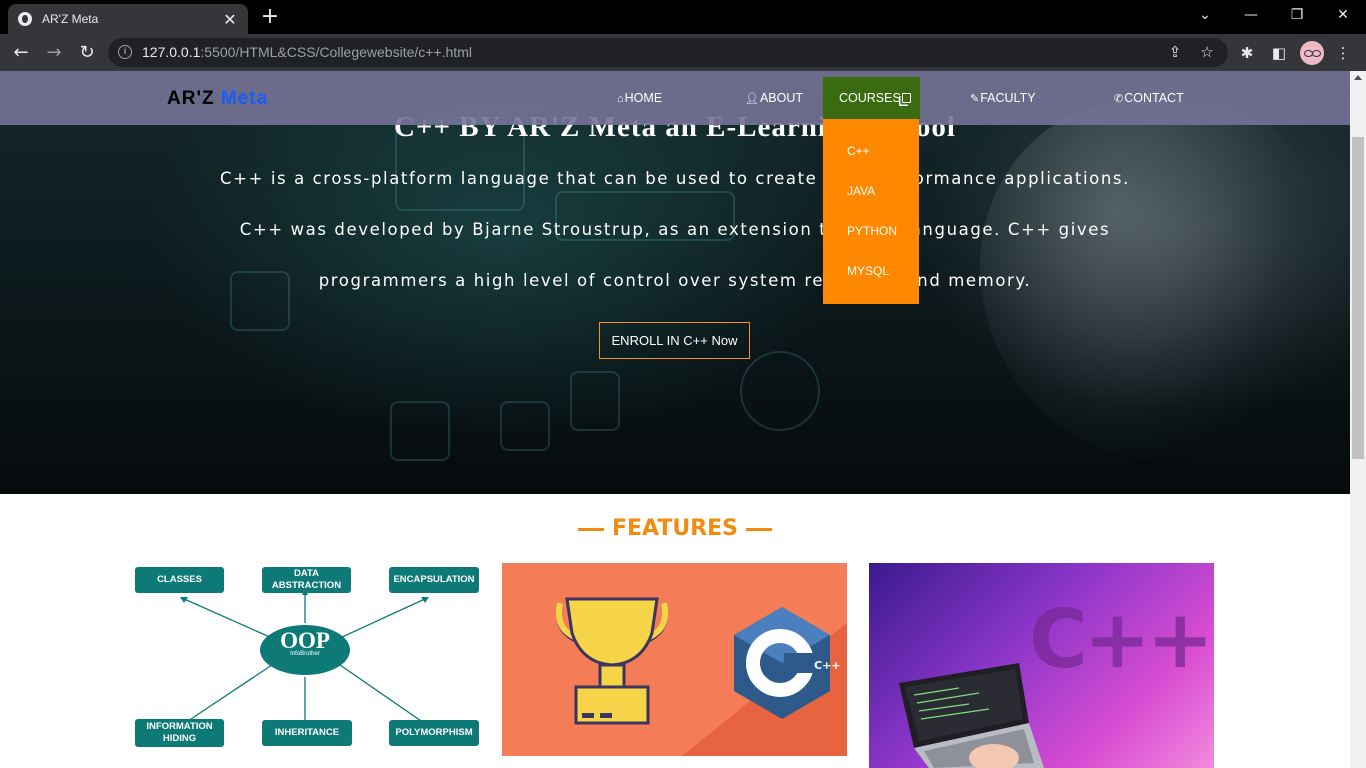 This screenshot has height=768, width=1366. Describe the element at coordinates (1279, 53) in the screenshot. I see `side-panel-icon: ◧` at that location.